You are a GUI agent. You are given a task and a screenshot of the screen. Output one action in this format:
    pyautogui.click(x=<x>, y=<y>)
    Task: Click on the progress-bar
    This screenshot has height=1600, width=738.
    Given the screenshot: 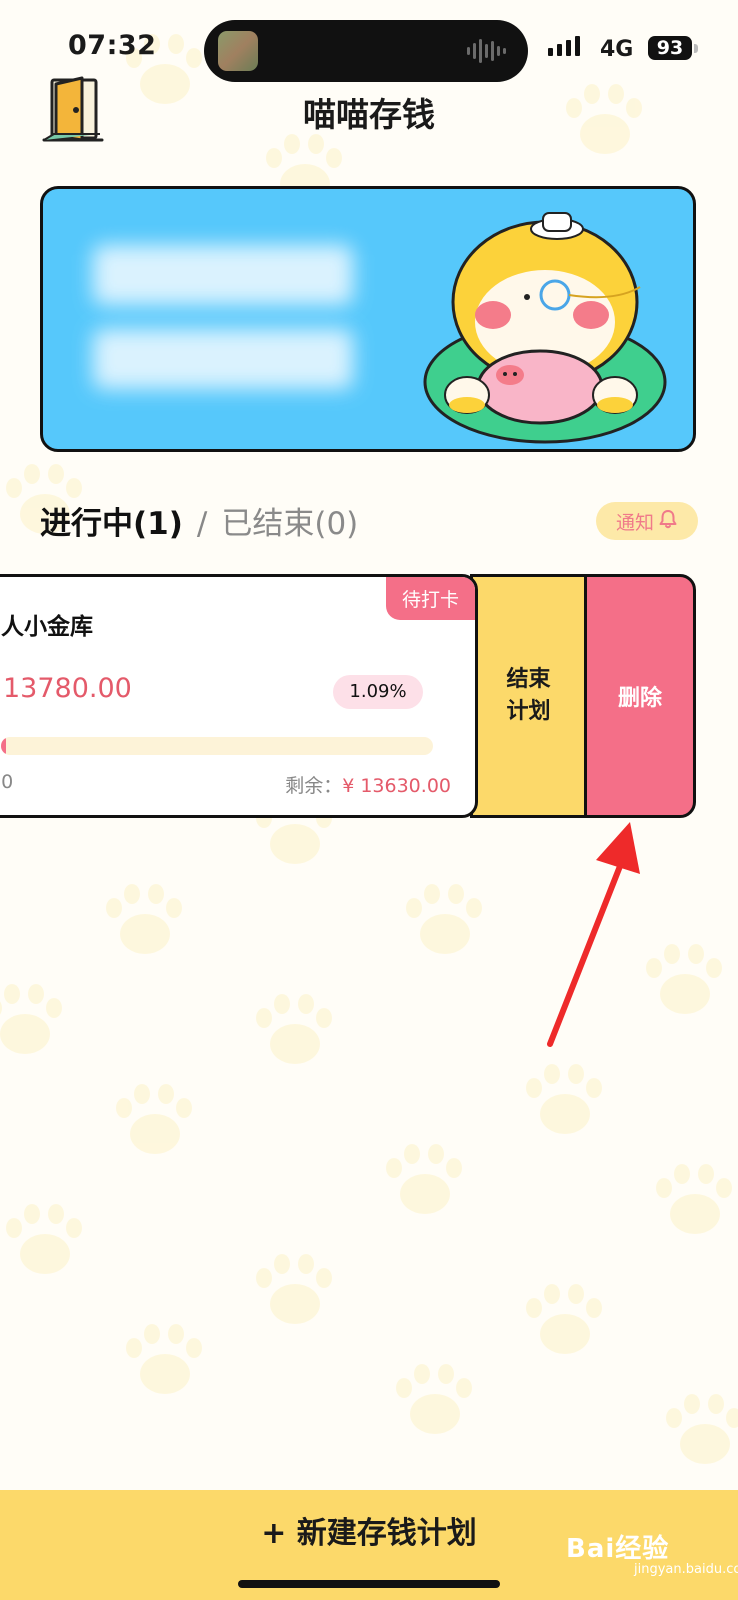 What is the action you would take?
    pyautogui.click(x=217, y=746)
    